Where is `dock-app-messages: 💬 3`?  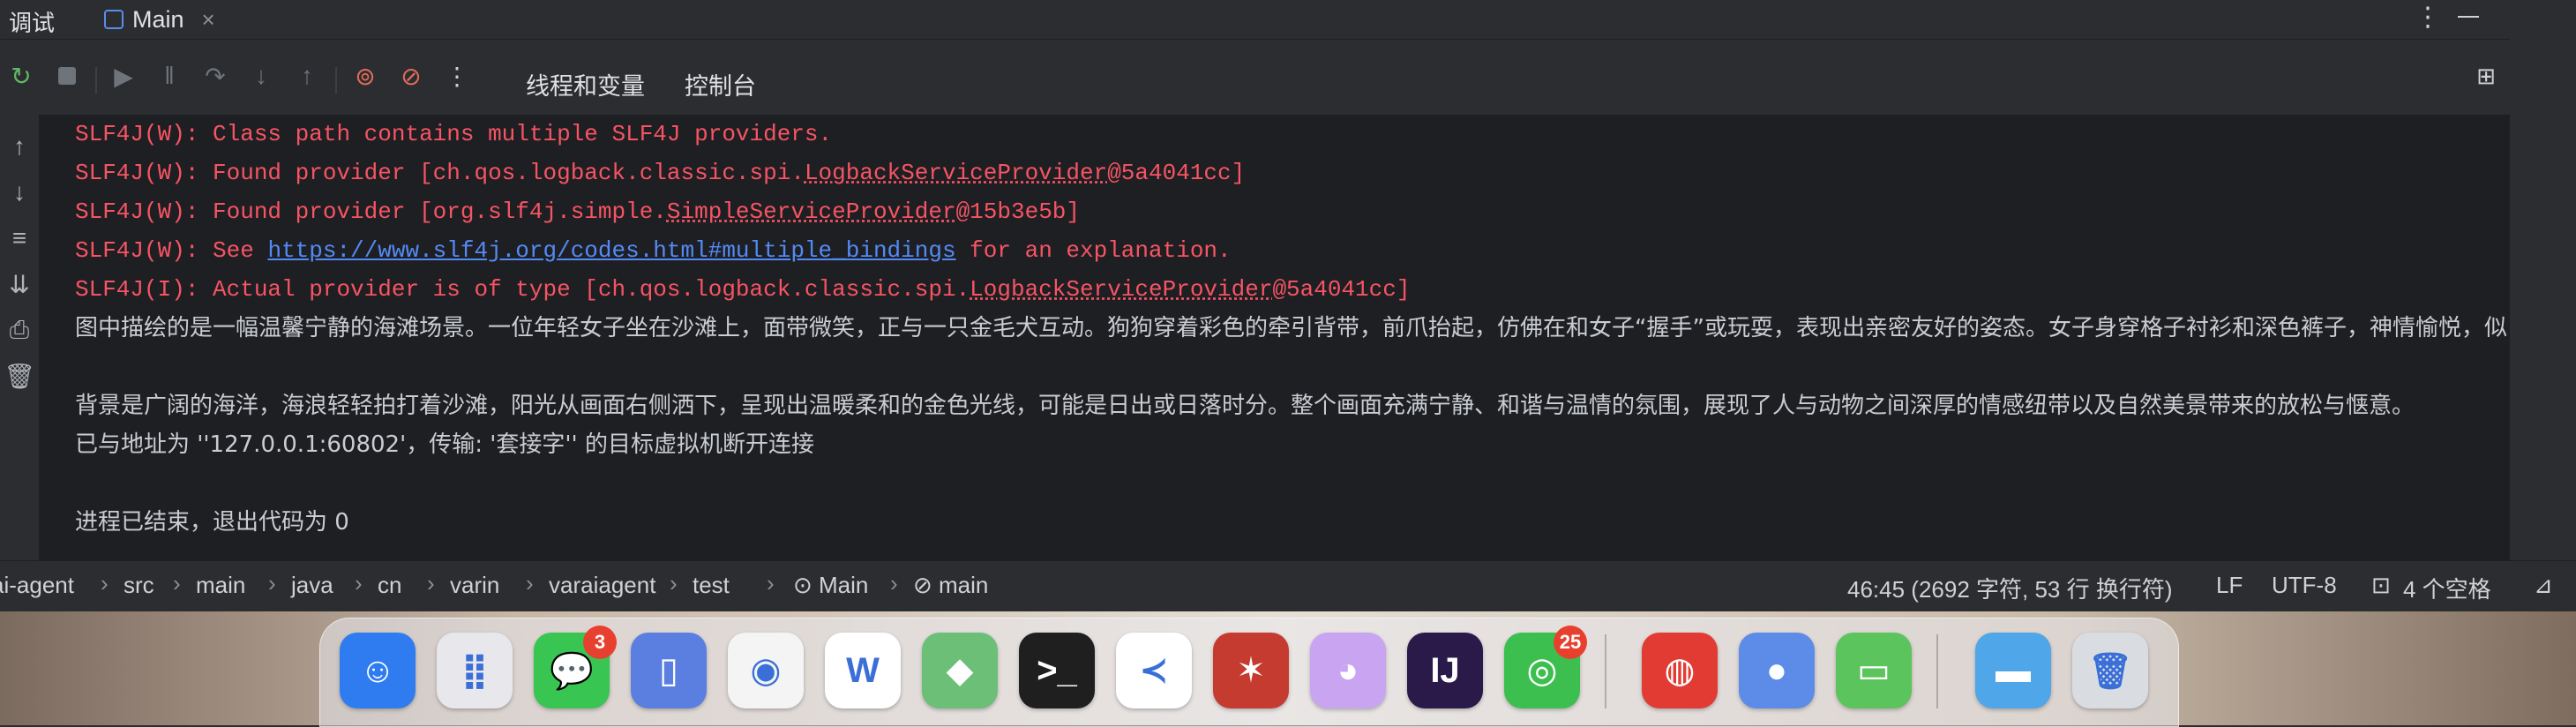 dock-app-messages: 💬 3 is located at coordinates (575, 667).